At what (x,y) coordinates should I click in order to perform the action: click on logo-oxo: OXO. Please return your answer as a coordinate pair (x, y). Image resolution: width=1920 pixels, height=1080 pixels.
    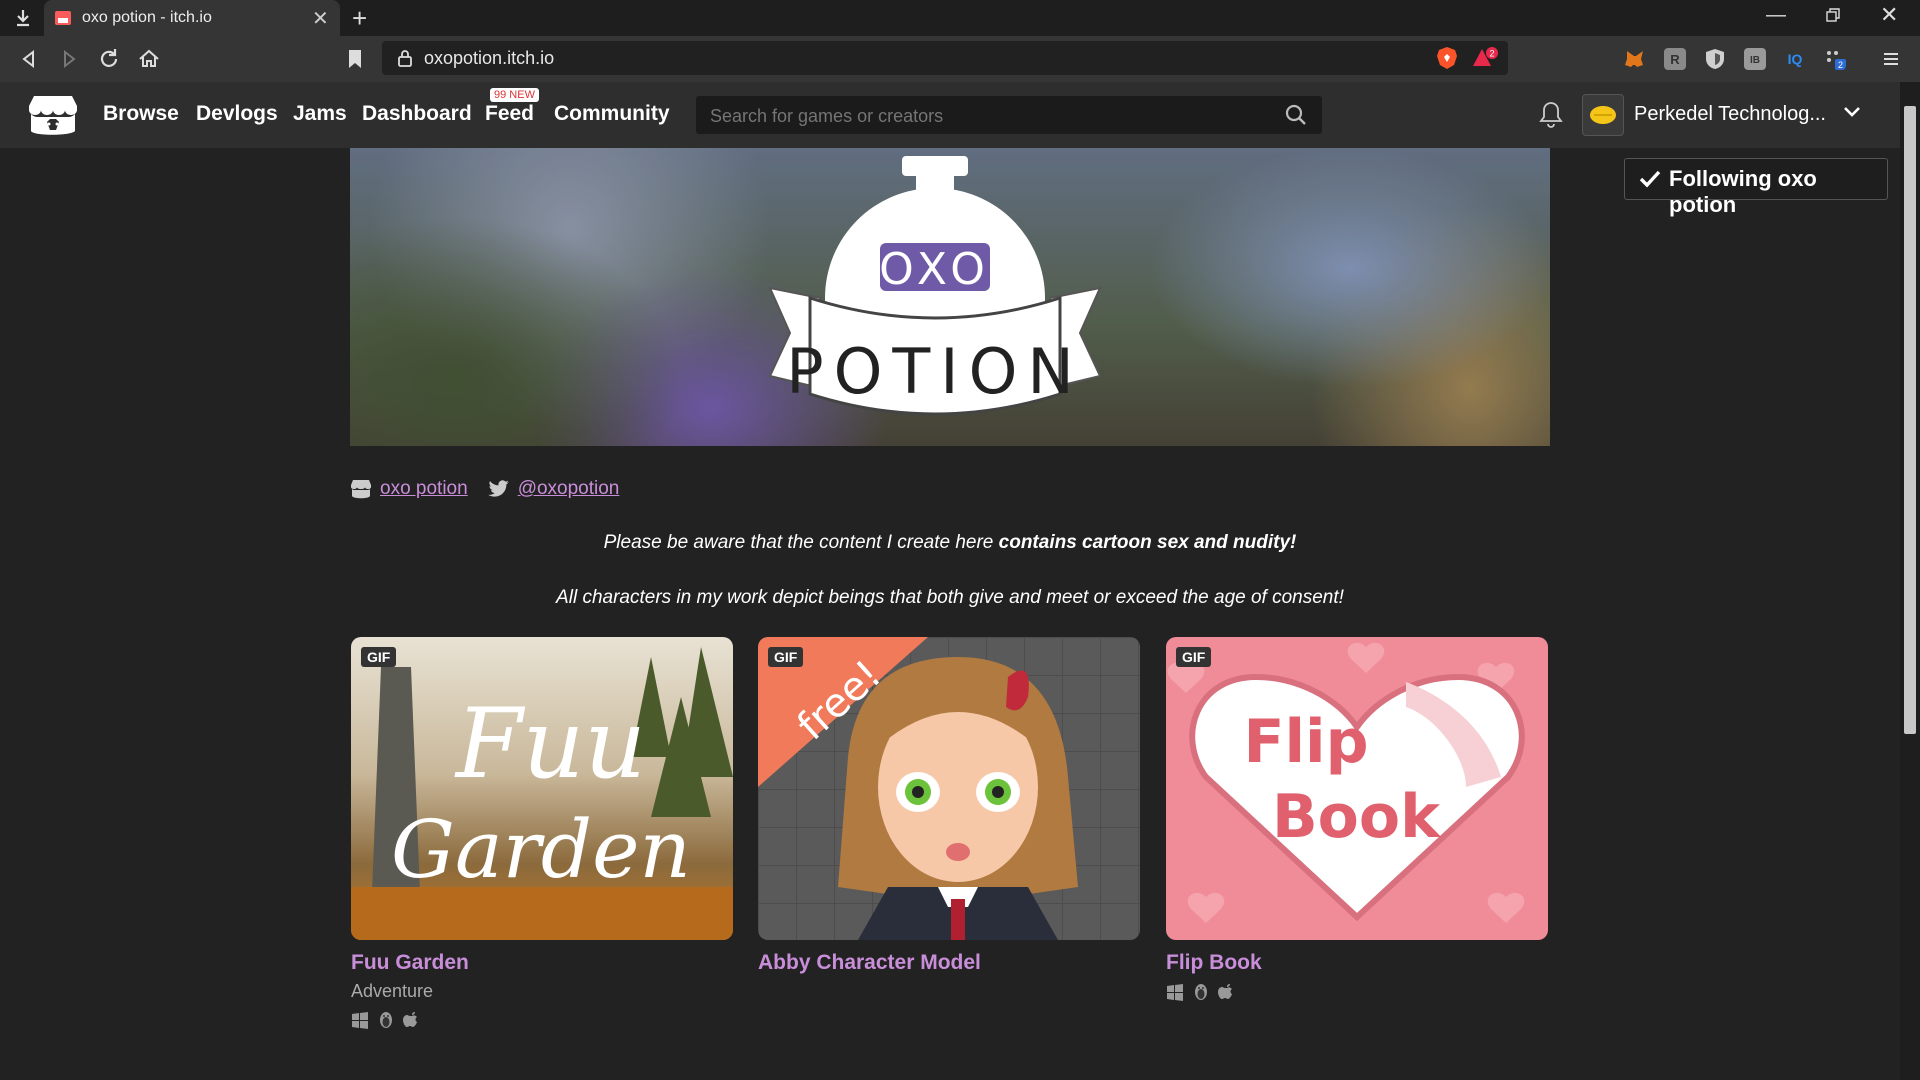
    Looking at the image, I should click on (935, 269).